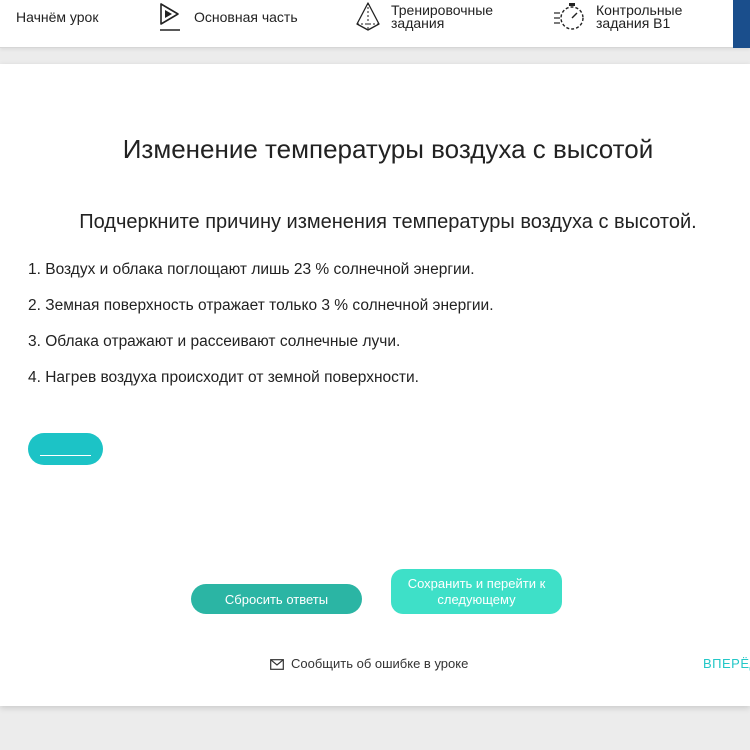 The height and width of the screenshot is (750, 750). Describe the element at coordinates (570, 17) in the screenshot. I see `stopwatch-icon` at that location.